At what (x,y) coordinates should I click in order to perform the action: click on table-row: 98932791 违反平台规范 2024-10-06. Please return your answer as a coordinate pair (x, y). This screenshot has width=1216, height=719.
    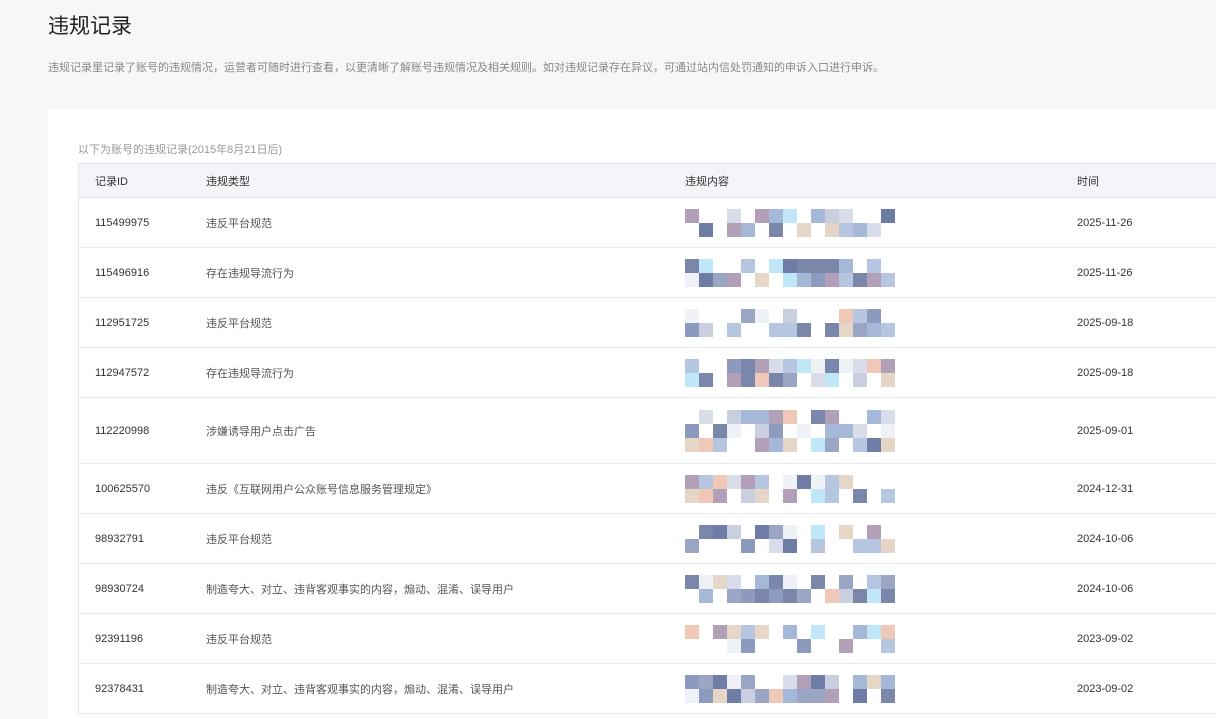
    Looking at the image, I should click on (647, 538).